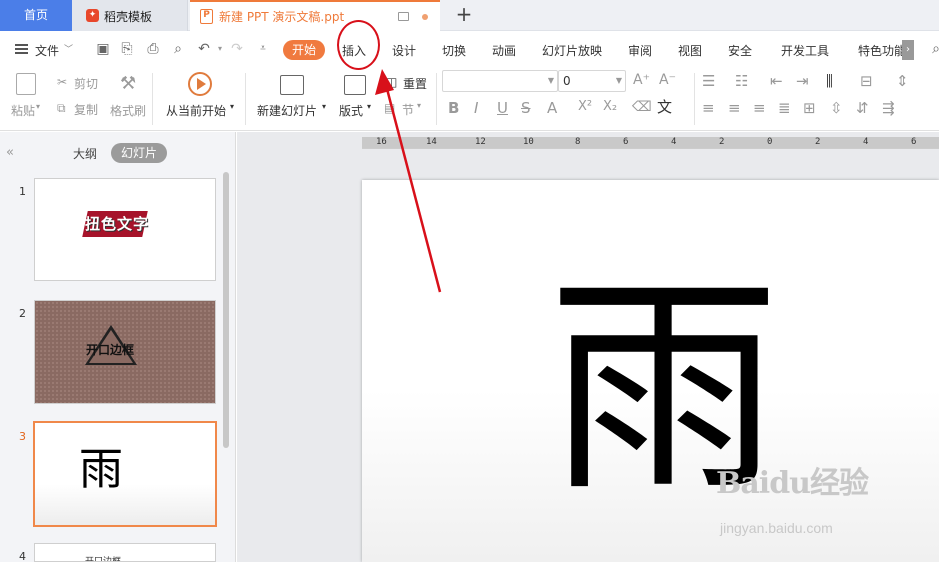  I want to click on save-icon: ▣, so click(103, 49).